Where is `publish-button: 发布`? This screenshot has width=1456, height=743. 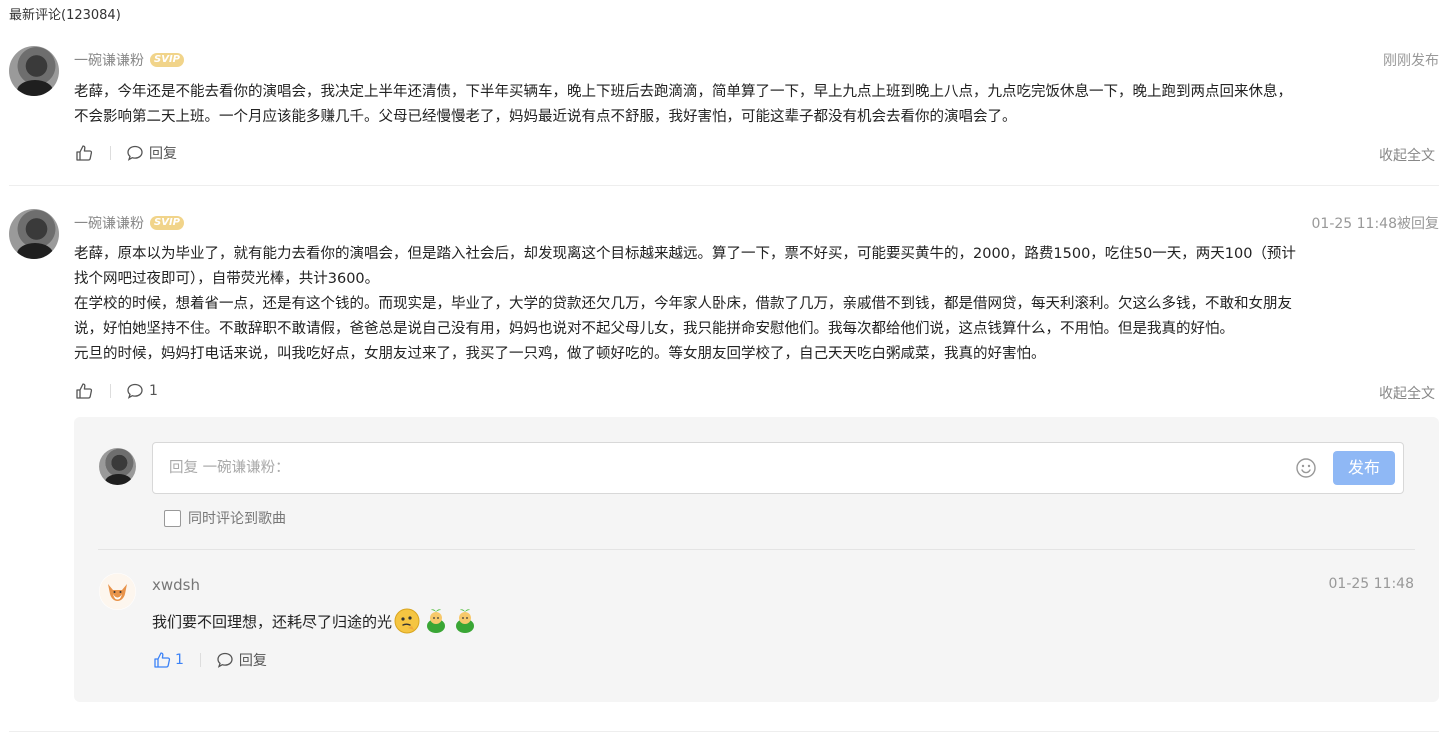
publish-button: 发布 is located at coordinates (1364, 468).